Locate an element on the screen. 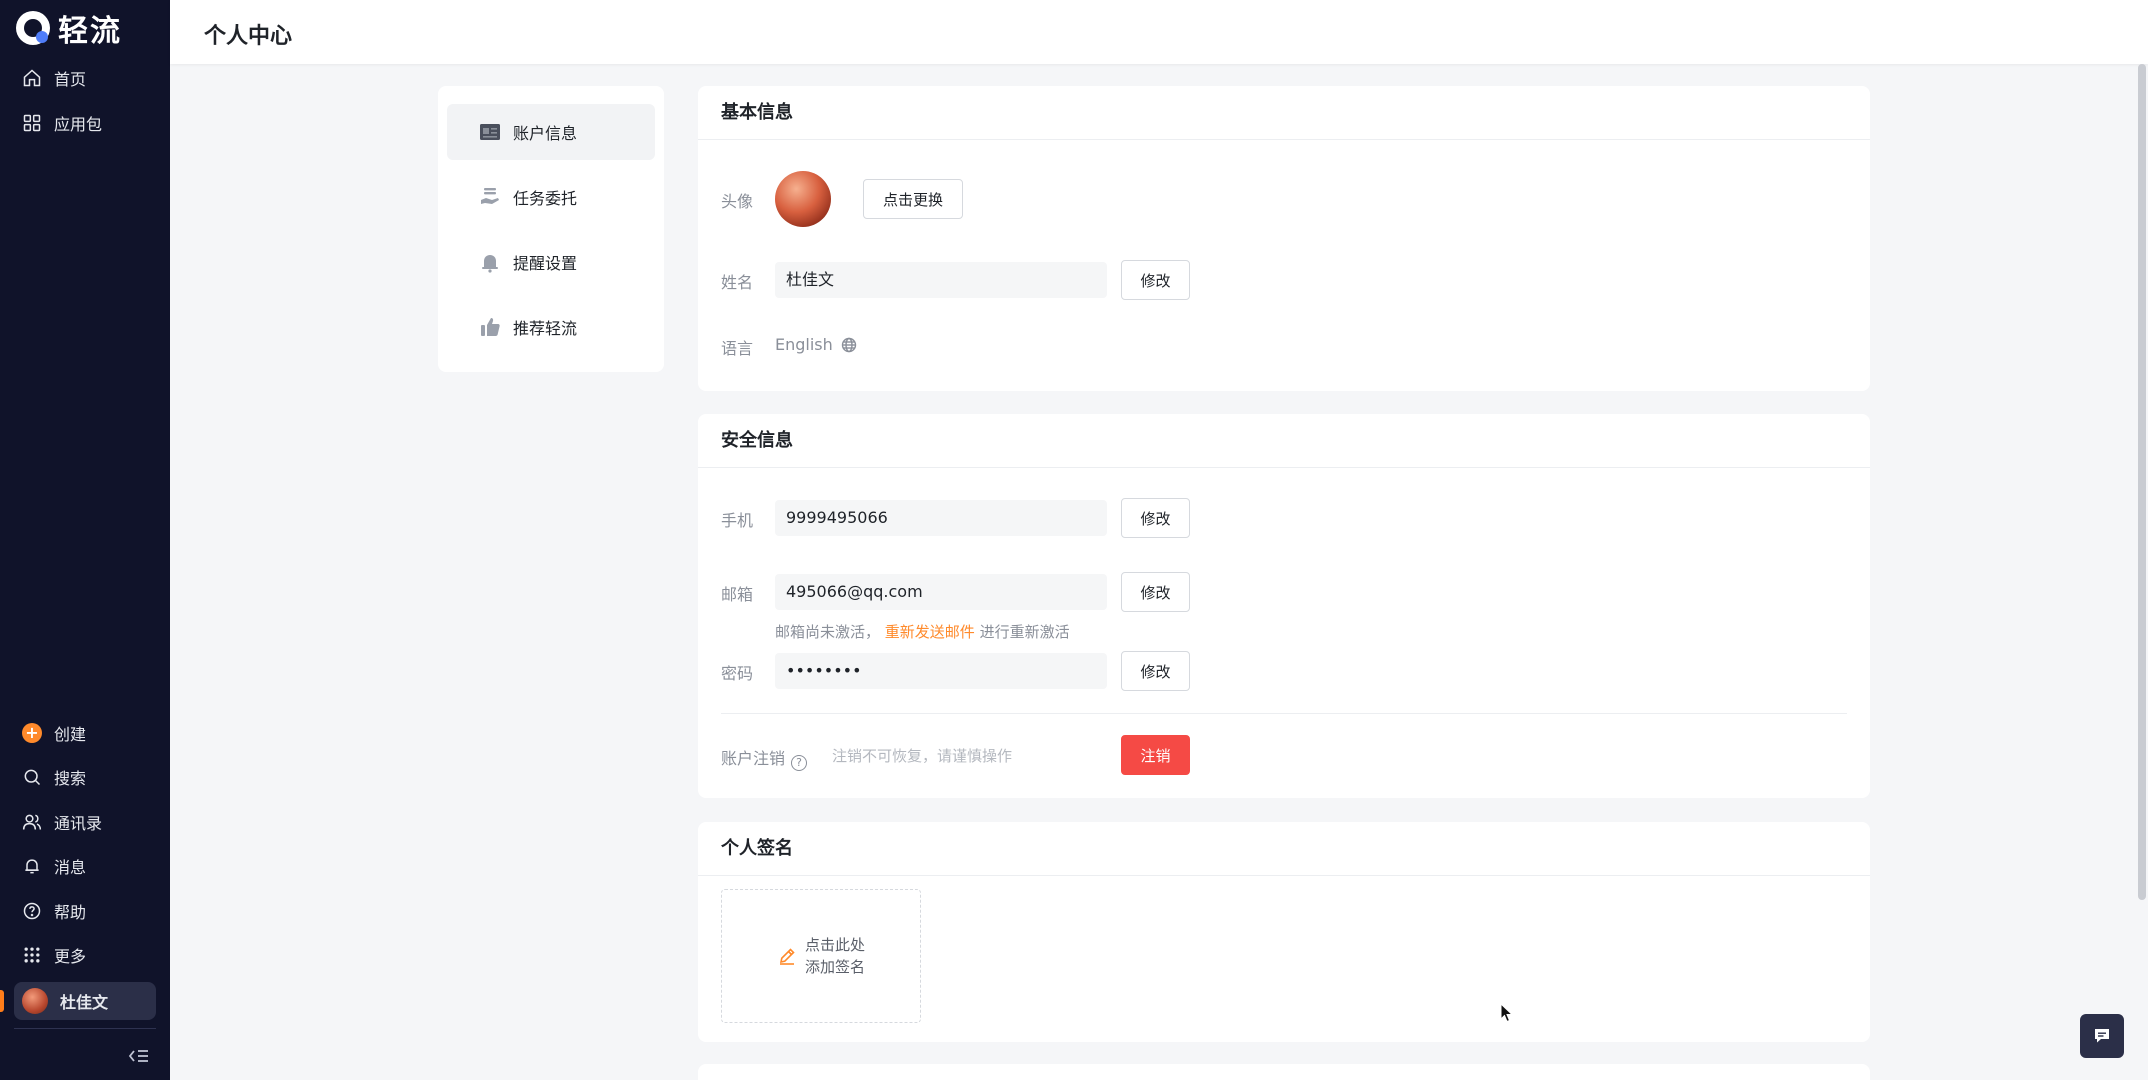 The image size is (2148, 1080). sidebar-item-messages: 消息 is located at coordinates (85, 866).